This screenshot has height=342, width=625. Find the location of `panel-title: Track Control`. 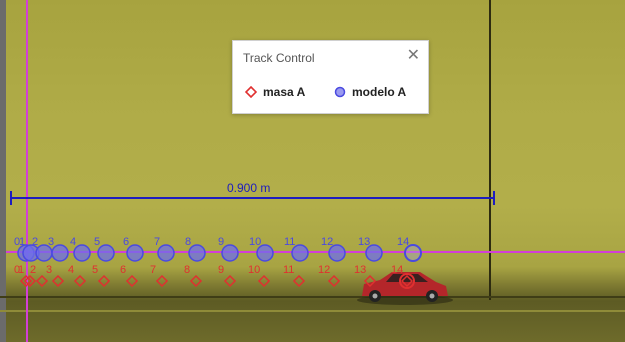

panel-title: Track Control is located at coordinates (279, 58).